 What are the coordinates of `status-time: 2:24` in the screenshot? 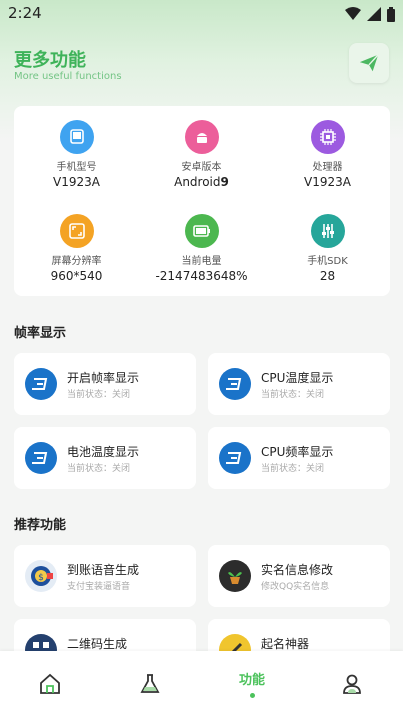 It's located at (25, 13).